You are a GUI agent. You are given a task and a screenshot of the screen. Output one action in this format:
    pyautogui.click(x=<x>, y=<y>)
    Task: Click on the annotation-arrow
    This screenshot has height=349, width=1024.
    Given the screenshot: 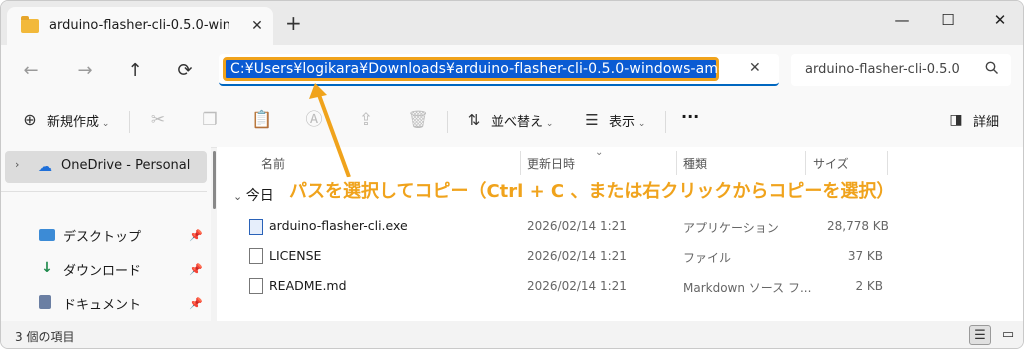 What is the action you would take?
    pyautogui.click(x=330, y=130)
    